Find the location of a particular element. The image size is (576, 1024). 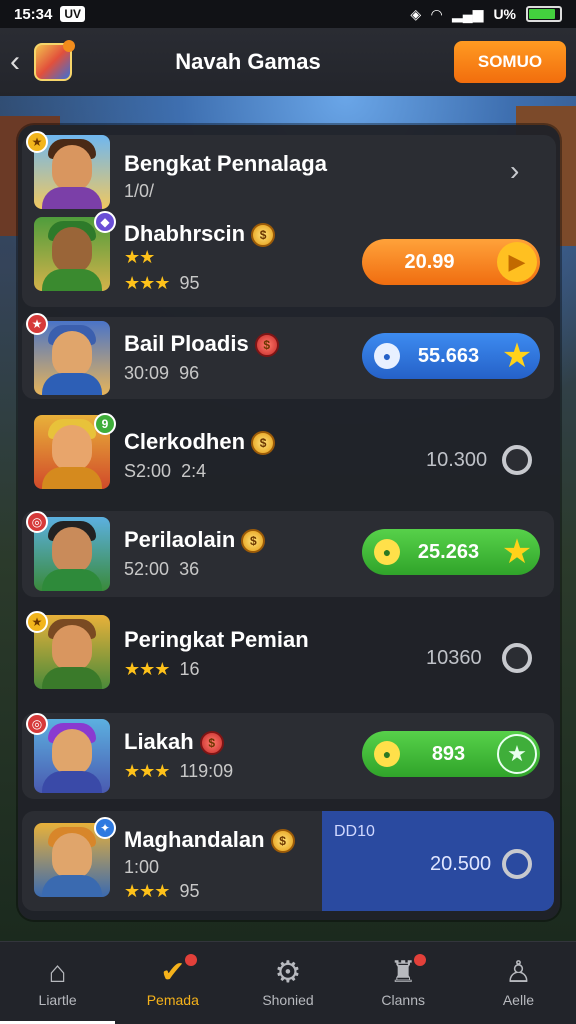

status-bar: 15:34 UV ◈ ◠ ▂▄▆ U% is located at coordinates (288, 14).